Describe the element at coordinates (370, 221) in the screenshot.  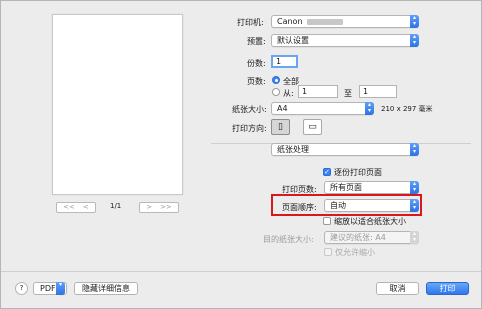
I see `scale-to-fit-label: 缩放以适合纸张大小` at that location.